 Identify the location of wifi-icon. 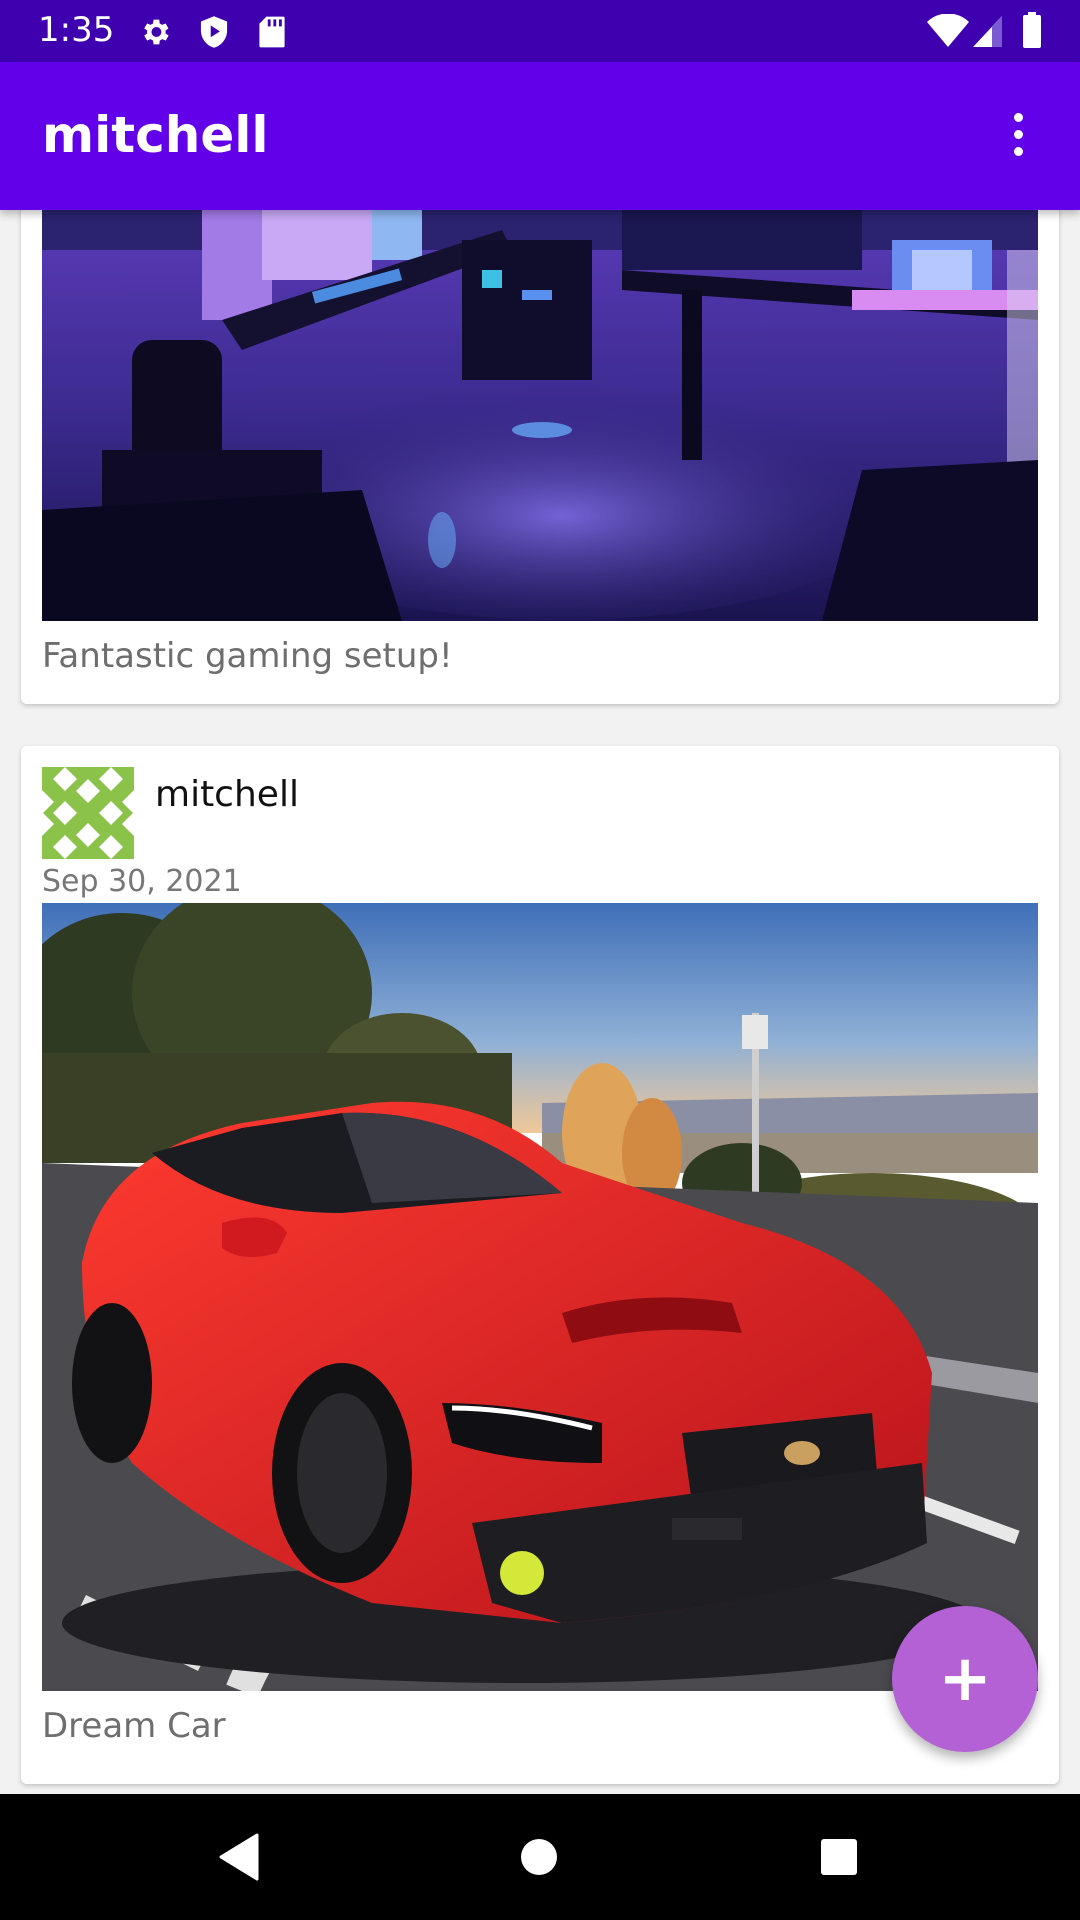
(948, 30).